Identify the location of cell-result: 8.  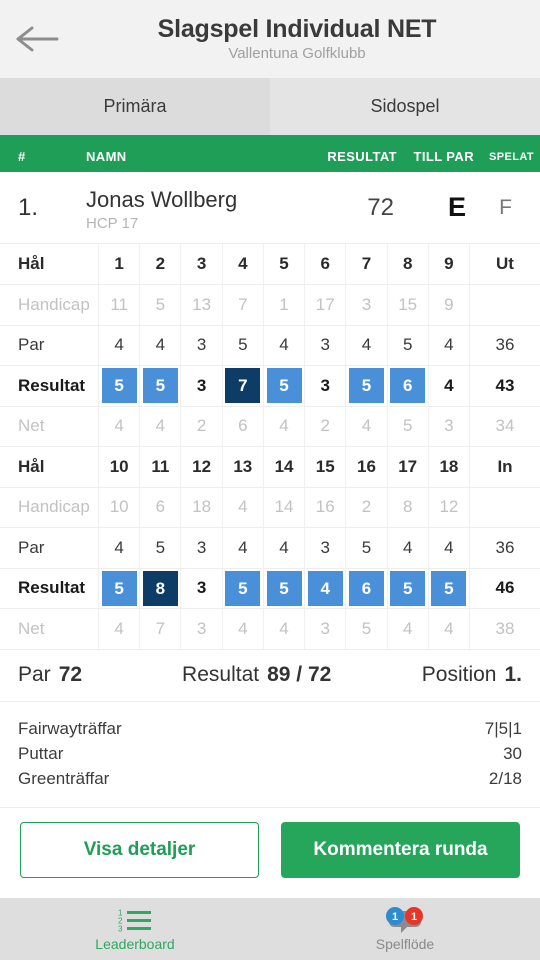
(160, 588).